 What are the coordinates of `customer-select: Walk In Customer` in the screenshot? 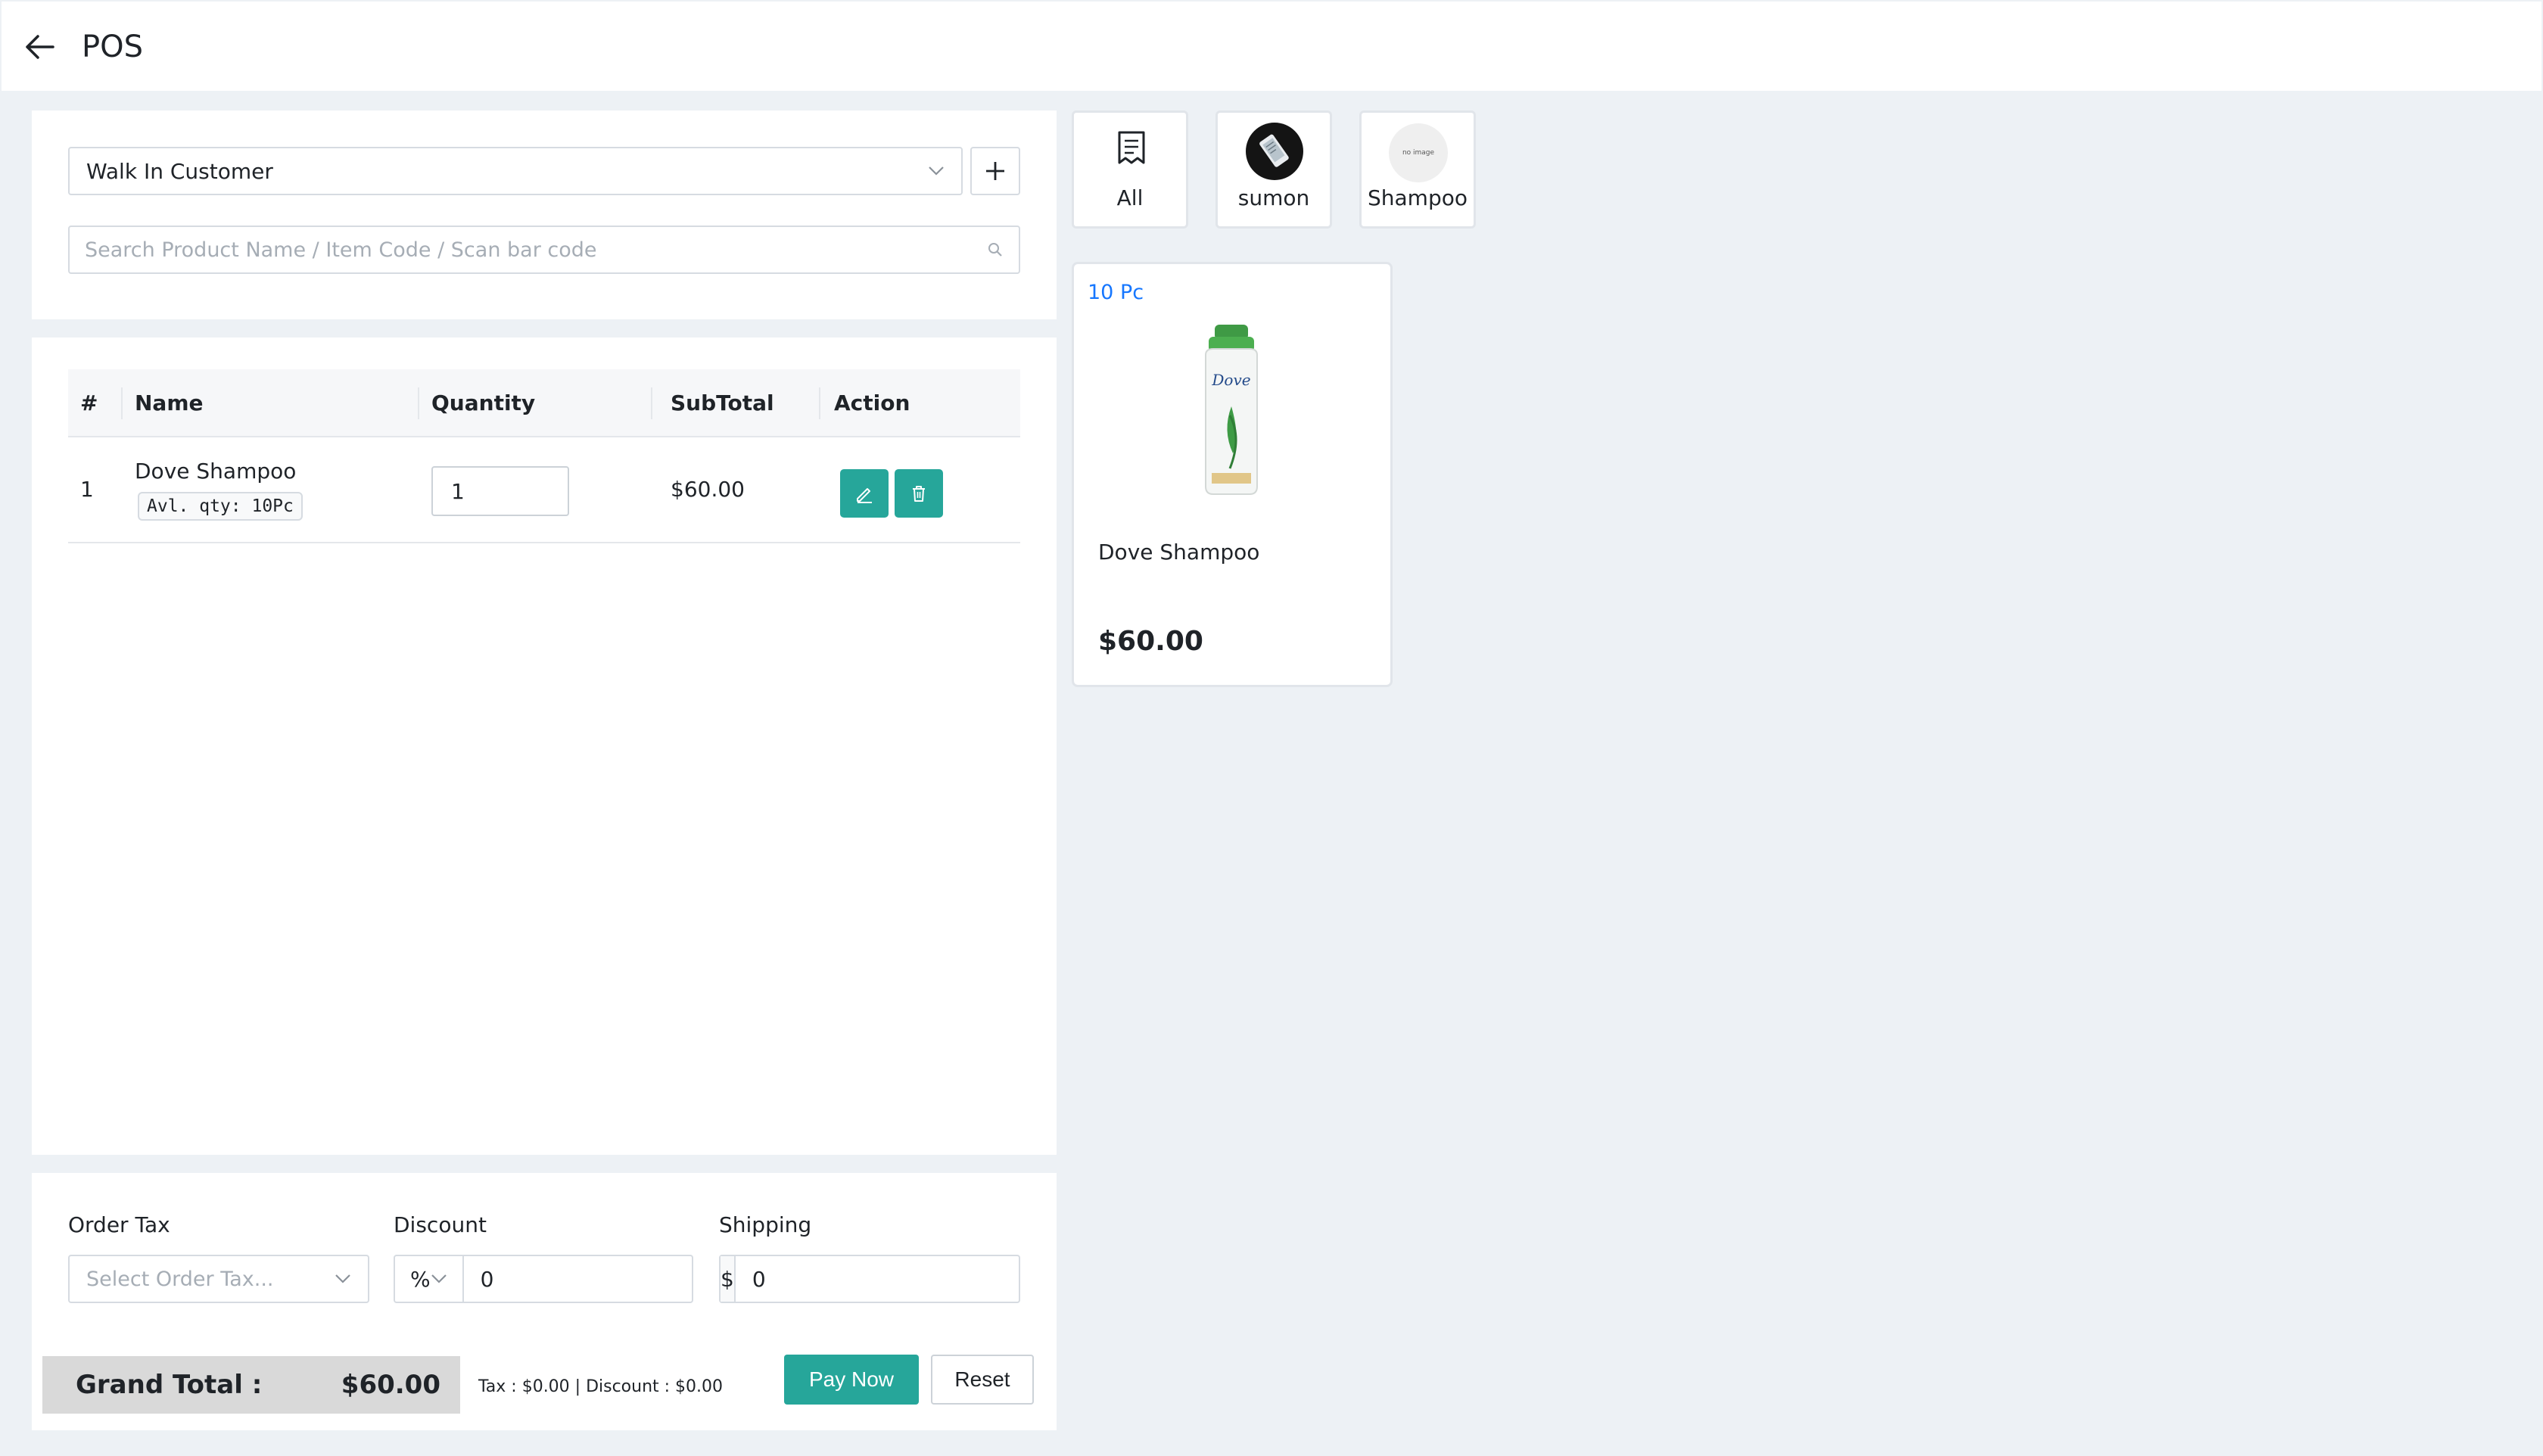 It's located at (515, 171).